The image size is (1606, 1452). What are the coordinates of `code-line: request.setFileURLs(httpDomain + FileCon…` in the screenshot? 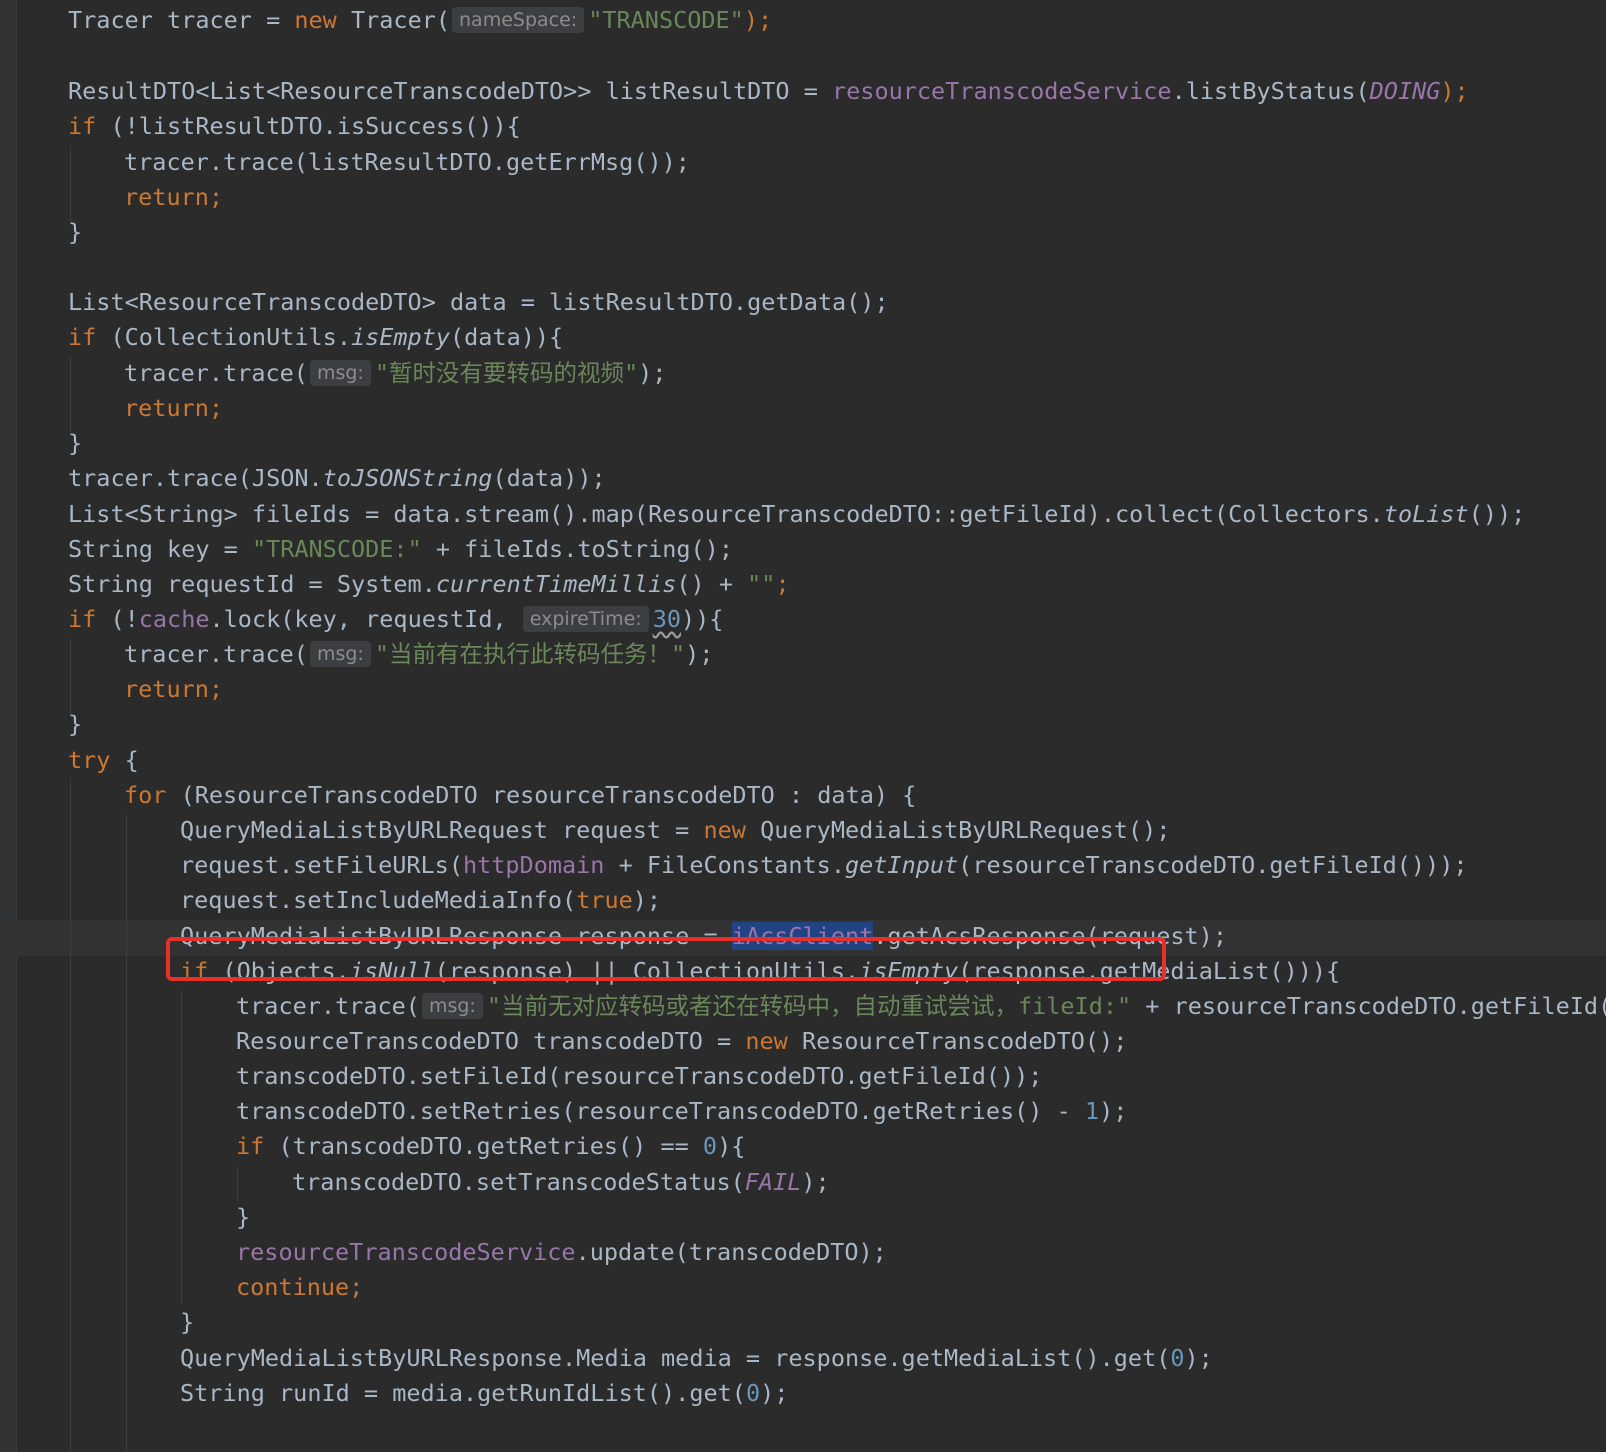 It's located at (824, 865).